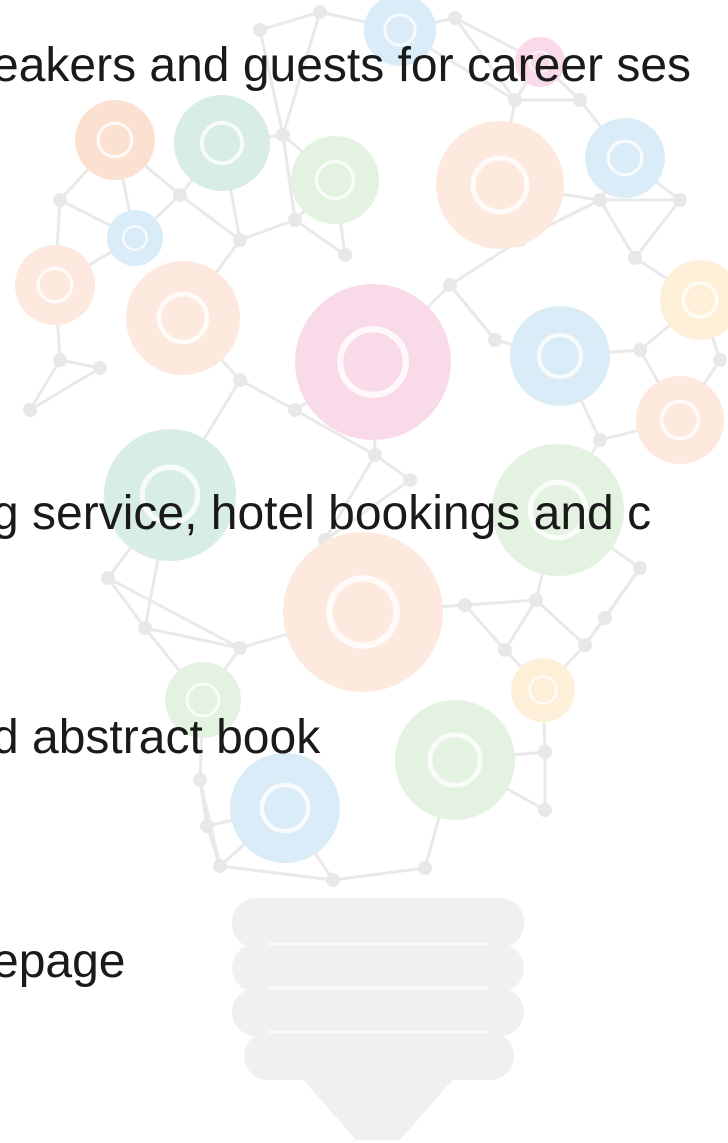 The width and height of the screenshot is (728, 1143). I want to click on virus-icon, so click(500, 185).